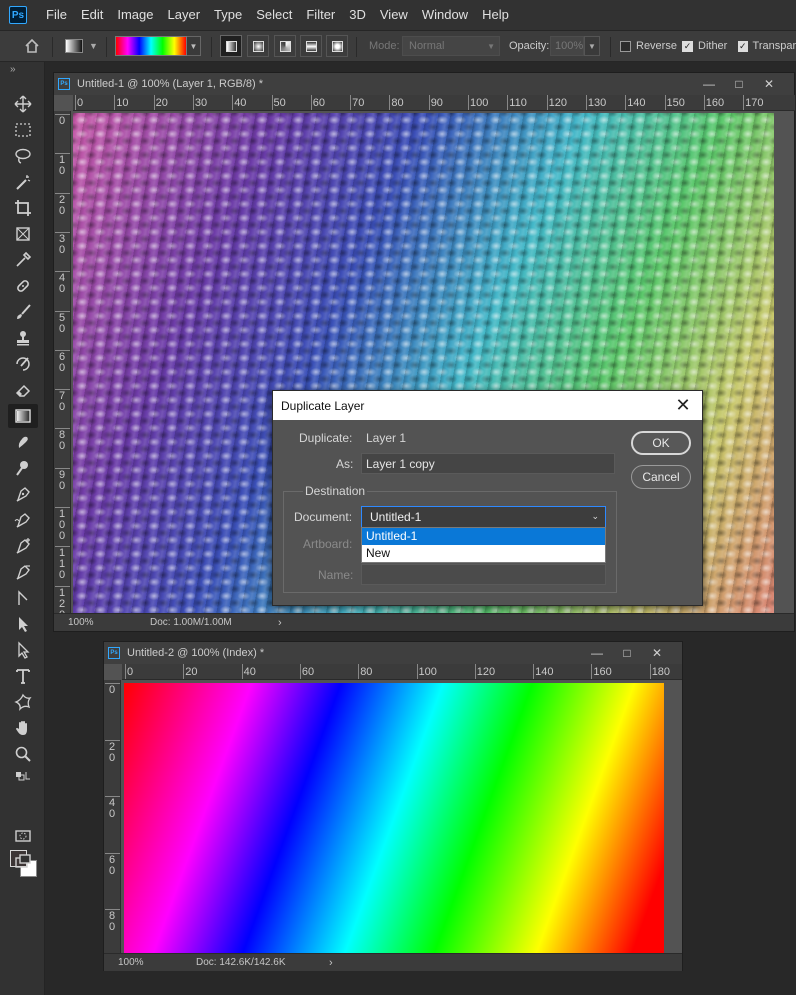  I want to click on ruler-label: 140, so click(544, 672).